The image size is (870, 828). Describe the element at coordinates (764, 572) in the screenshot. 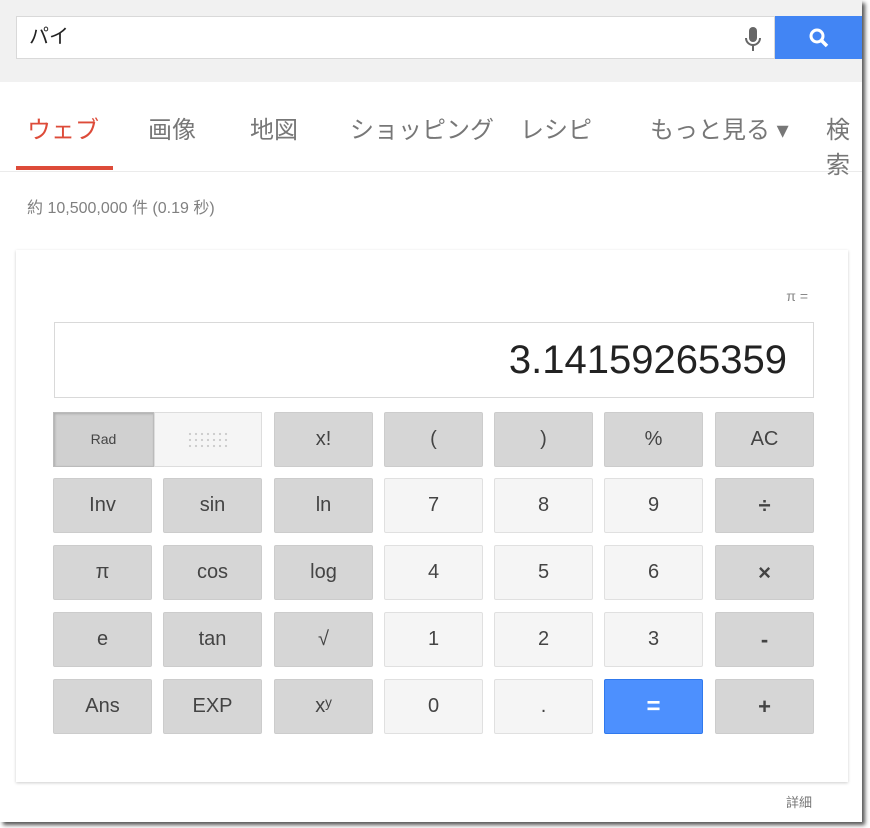

I see `key-2-6: ×` at that location.